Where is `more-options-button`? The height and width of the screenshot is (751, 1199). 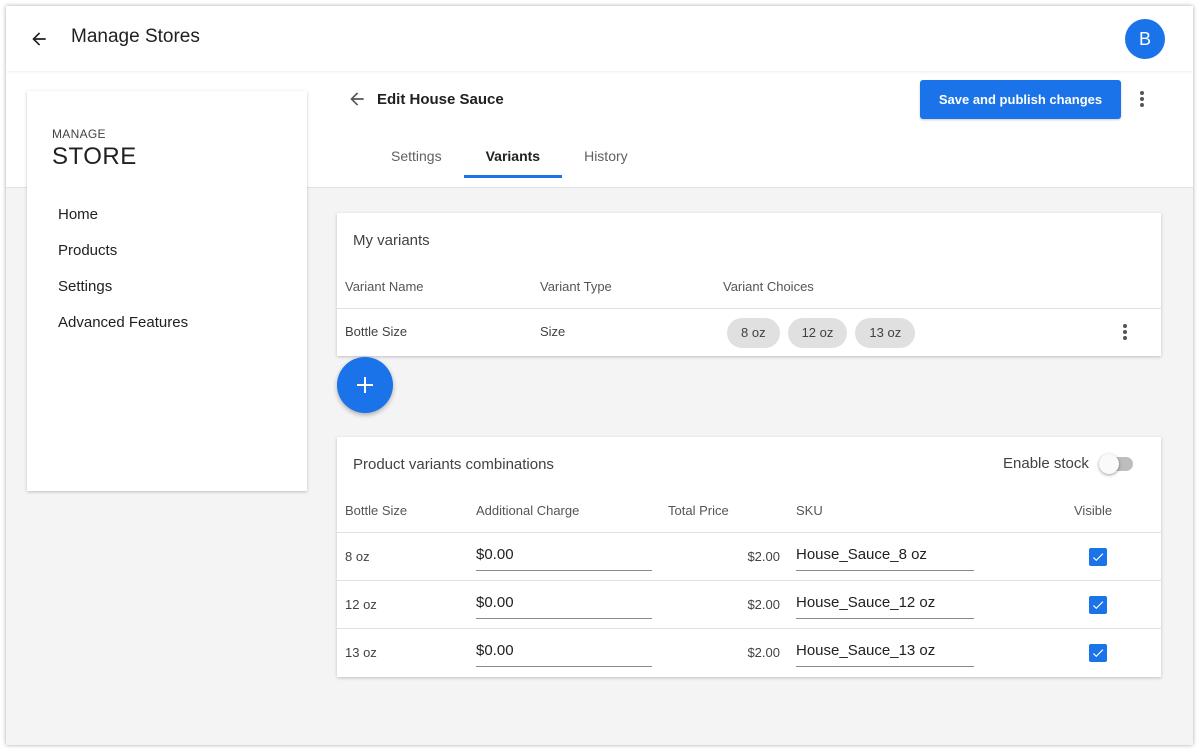
more-options-button is located at coordinates (1142, 99).